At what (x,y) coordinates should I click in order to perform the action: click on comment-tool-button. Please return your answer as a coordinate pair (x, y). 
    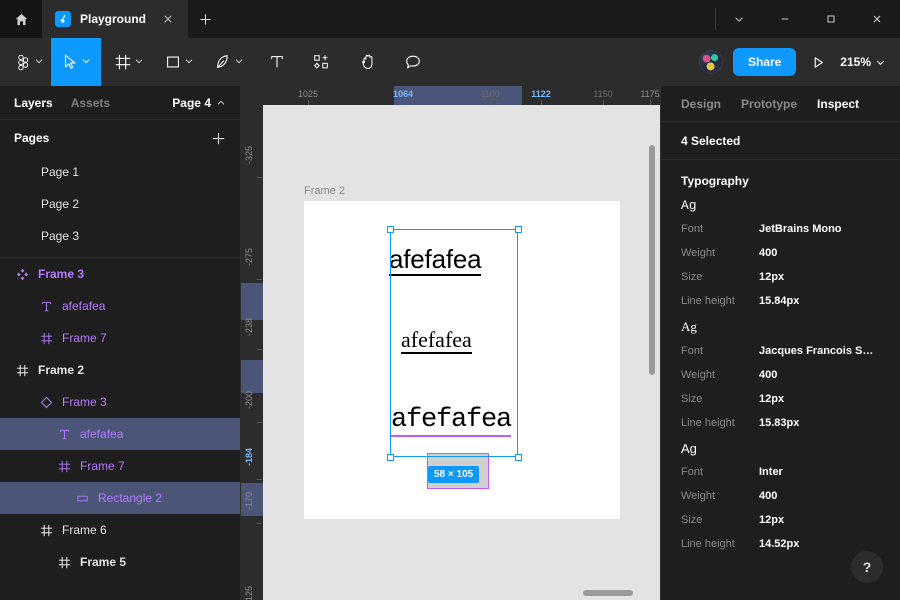
    Looking at the image, I should click on (413, 62).